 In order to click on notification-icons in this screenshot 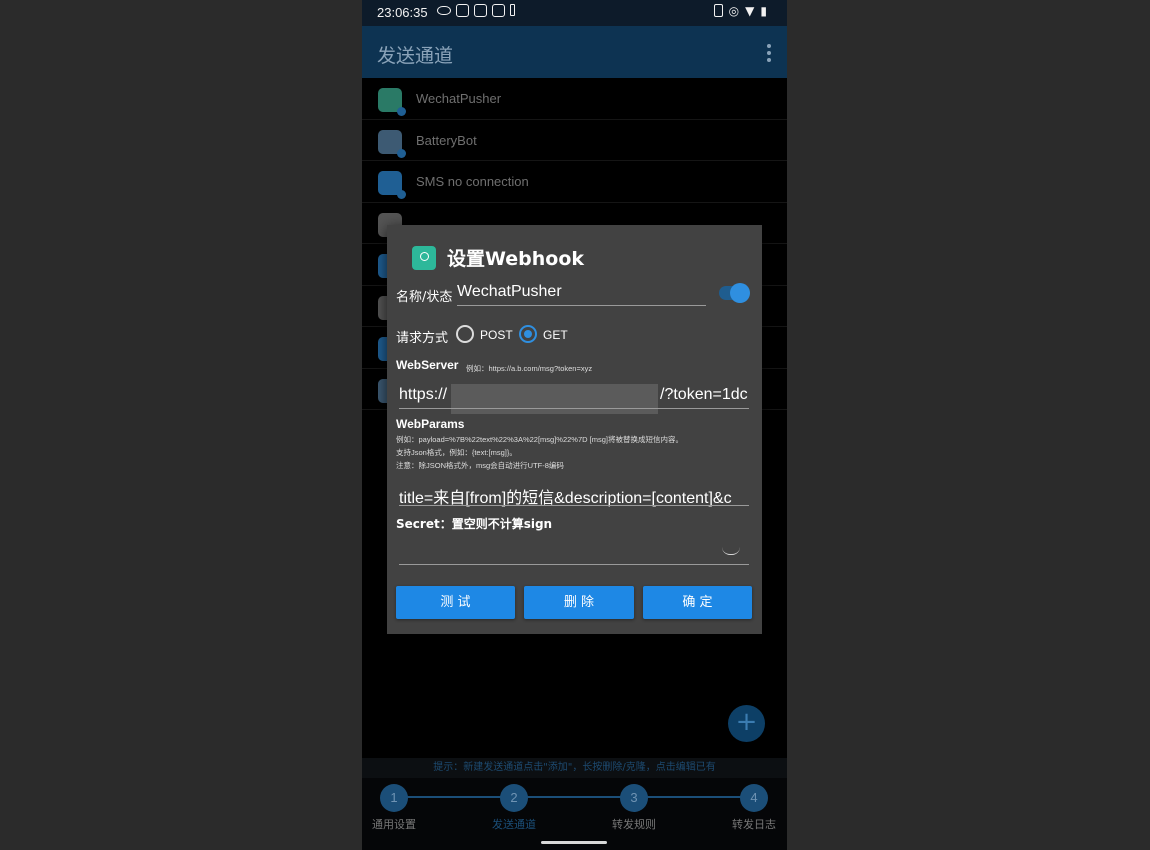, I will do `click(476, 10)`.